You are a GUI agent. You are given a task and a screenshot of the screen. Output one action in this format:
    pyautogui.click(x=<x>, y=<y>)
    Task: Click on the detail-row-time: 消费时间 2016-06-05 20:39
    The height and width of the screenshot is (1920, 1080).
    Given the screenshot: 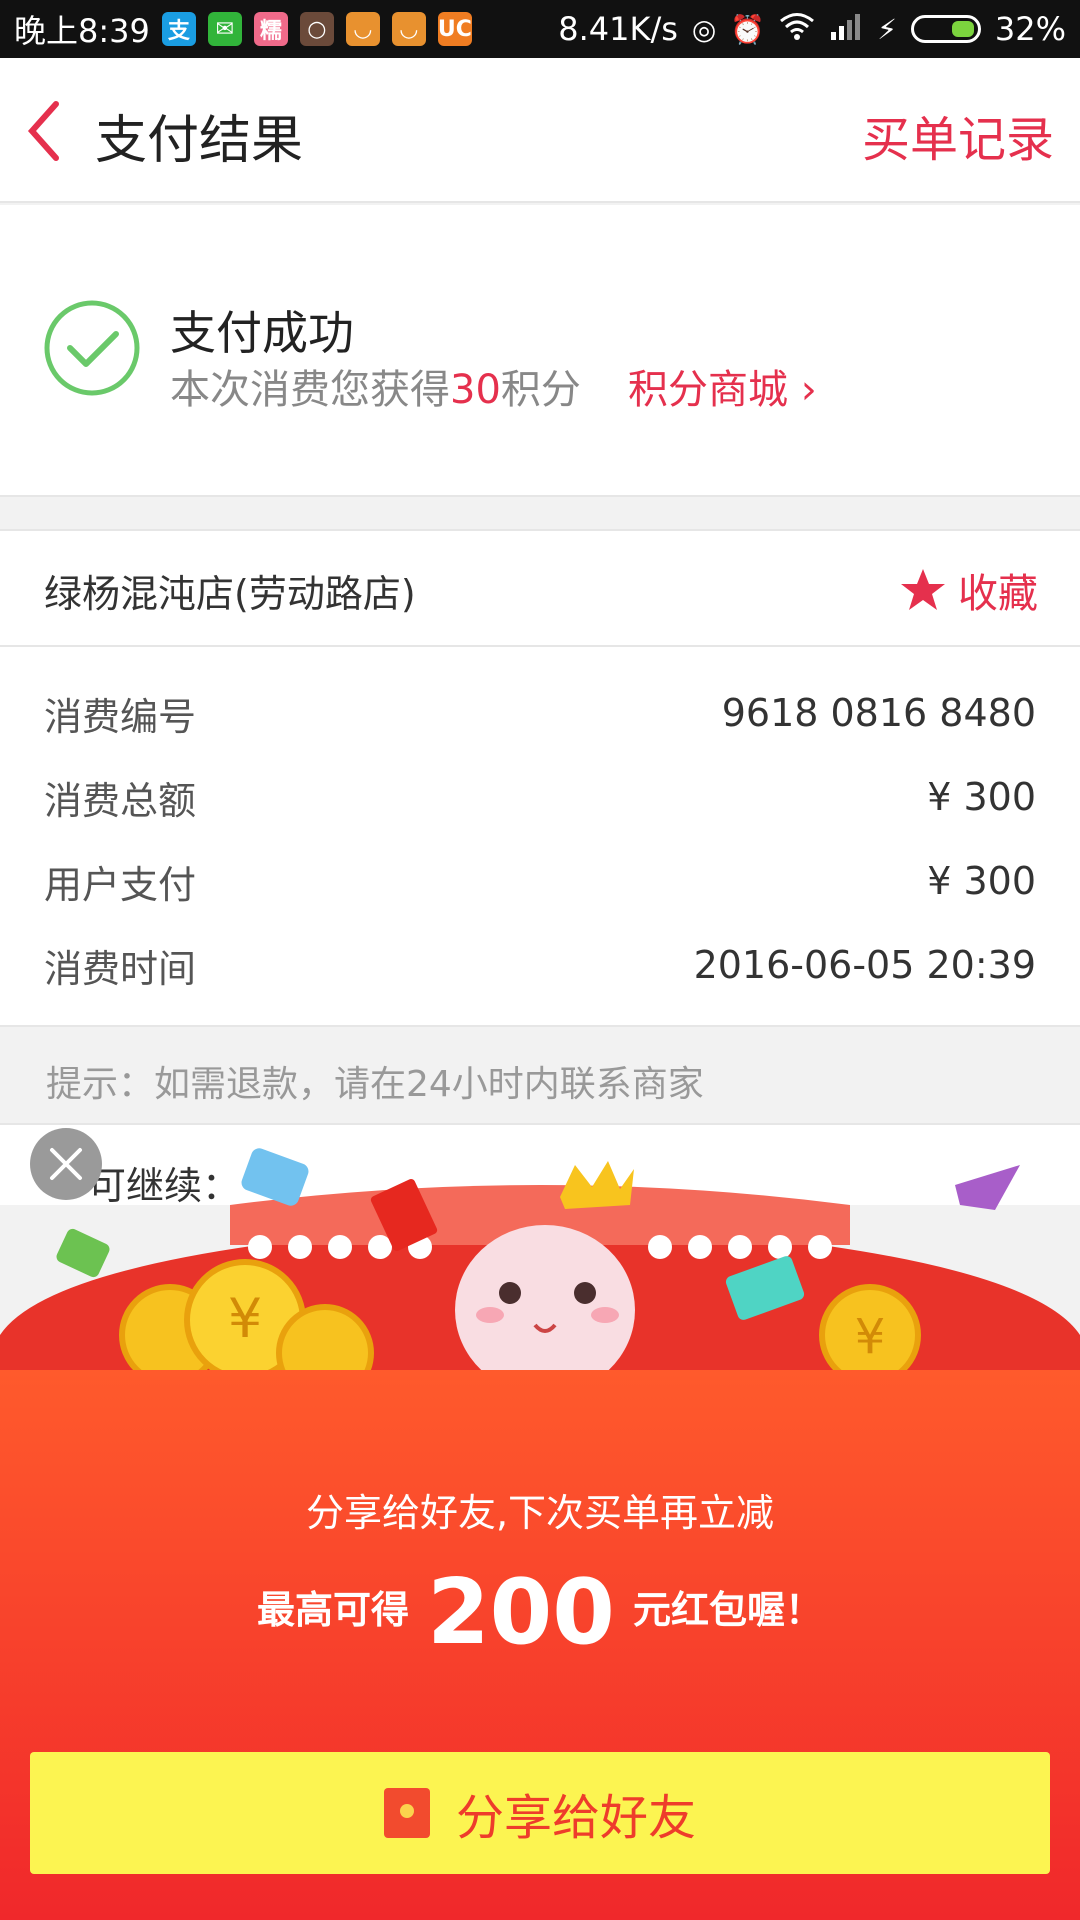 What is the action you would take?
    pyautogui.click(x=540, y=965)
    